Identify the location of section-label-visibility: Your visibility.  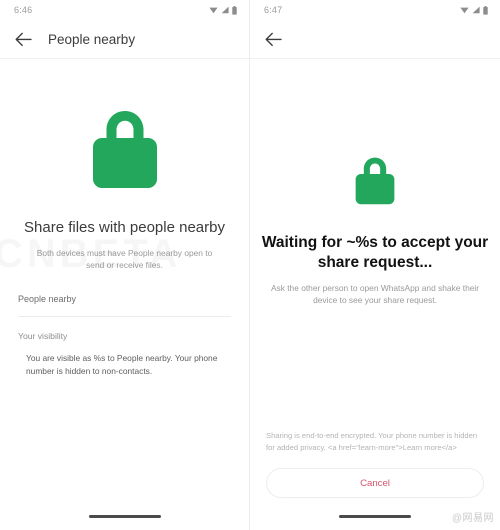
(43, 335).